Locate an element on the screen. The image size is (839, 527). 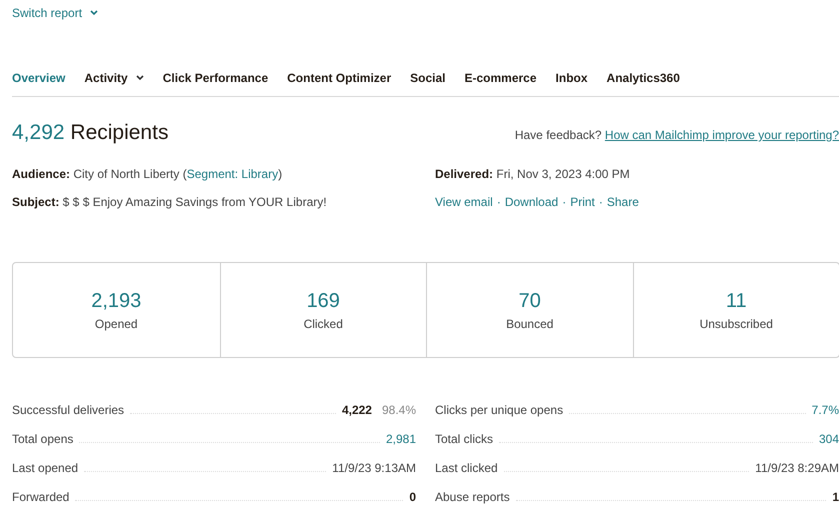
recipients-heading: 4,292 Recipients is located at coordinates (90, 133).